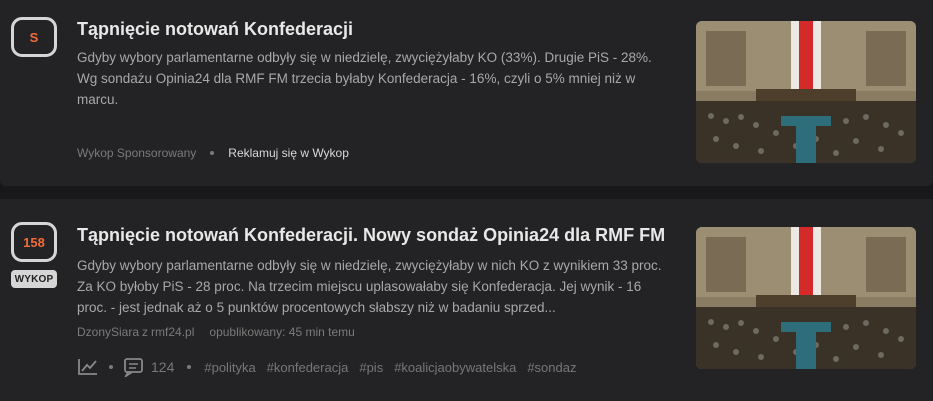  I want to click on sponsored-vote-label: S, so click(34, 37).